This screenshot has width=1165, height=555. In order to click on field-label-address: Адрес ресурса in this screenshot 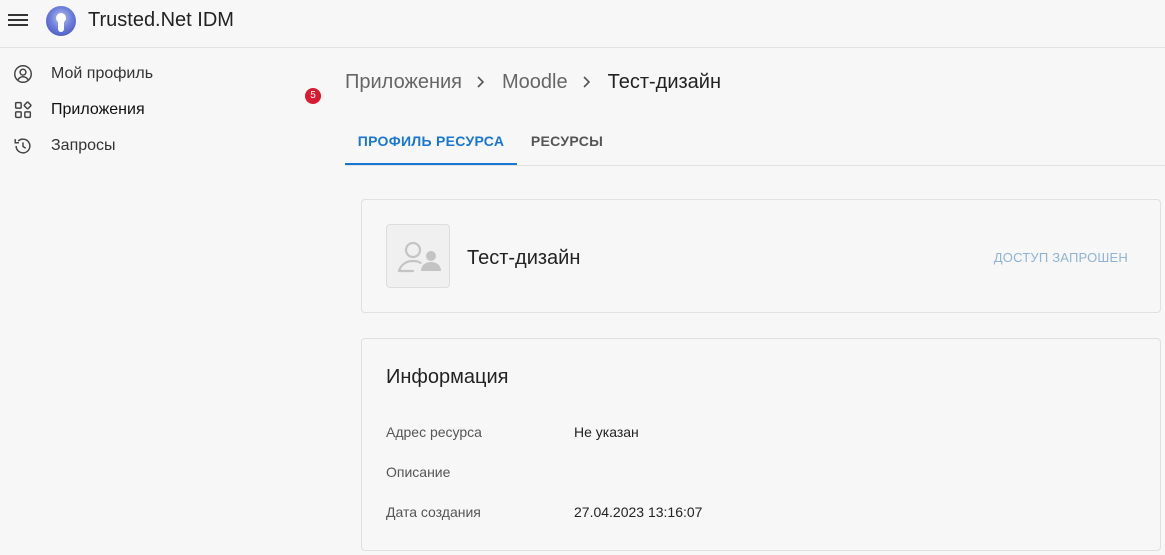, I will do `click(434, 432)`.